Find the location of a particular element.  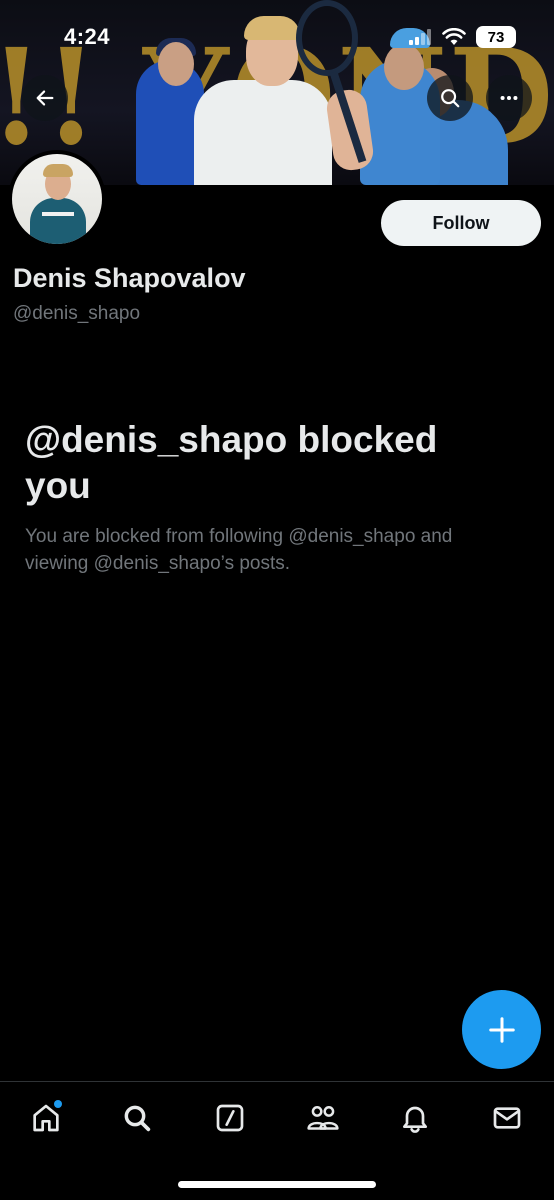

racket-shape is located at coordinates (327, 38).